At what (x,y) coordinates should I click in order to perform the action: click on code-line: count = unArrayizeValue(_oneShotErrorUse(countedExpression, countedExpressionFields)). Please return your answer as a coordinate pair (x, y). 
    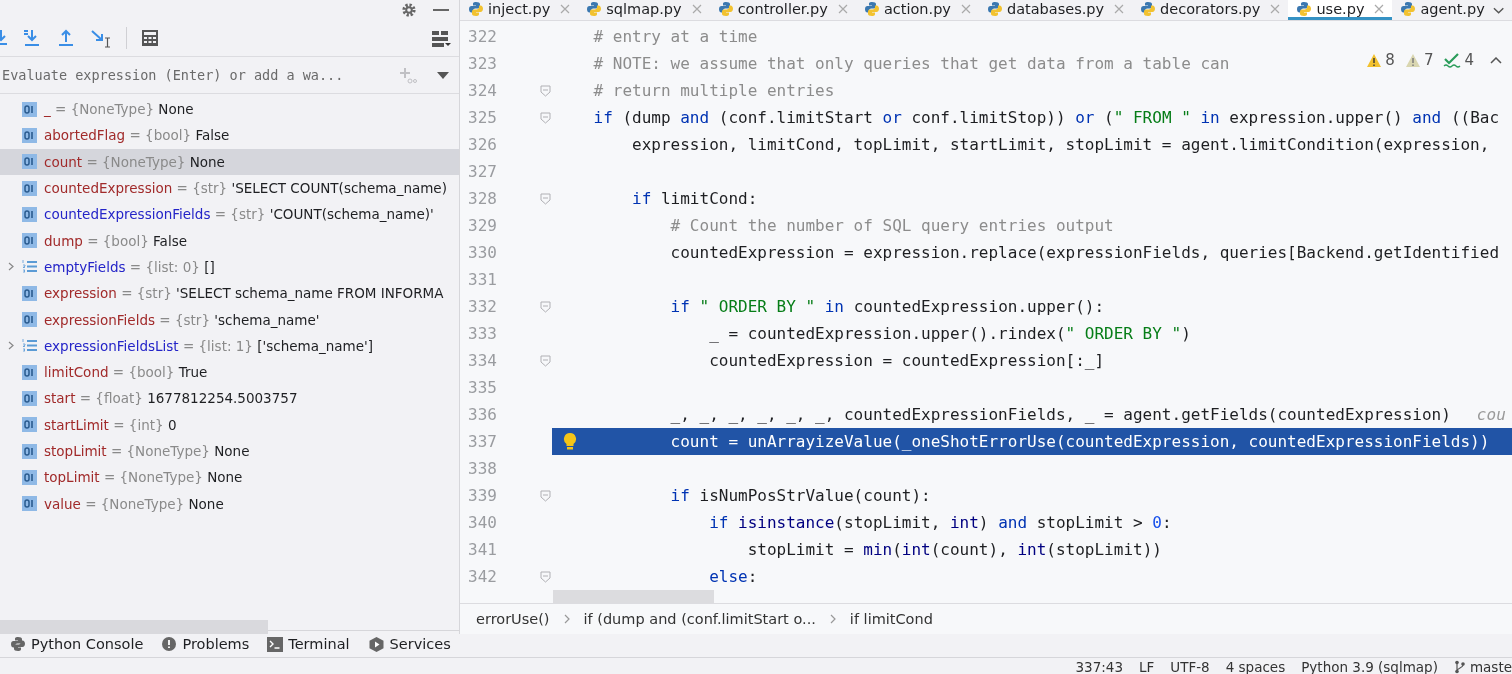
    Looking at the image, I should click on (1080, 441).